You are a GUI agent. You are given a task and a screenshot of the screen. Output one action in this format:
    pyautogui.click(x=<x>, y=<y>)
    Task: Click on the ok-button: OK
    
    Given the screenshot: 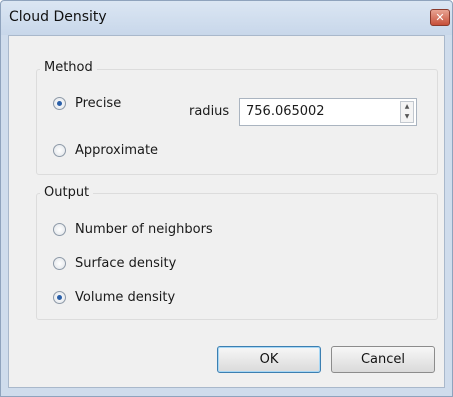 What is the action you would take?
    pyautogui.click(x=269, y=359)
    